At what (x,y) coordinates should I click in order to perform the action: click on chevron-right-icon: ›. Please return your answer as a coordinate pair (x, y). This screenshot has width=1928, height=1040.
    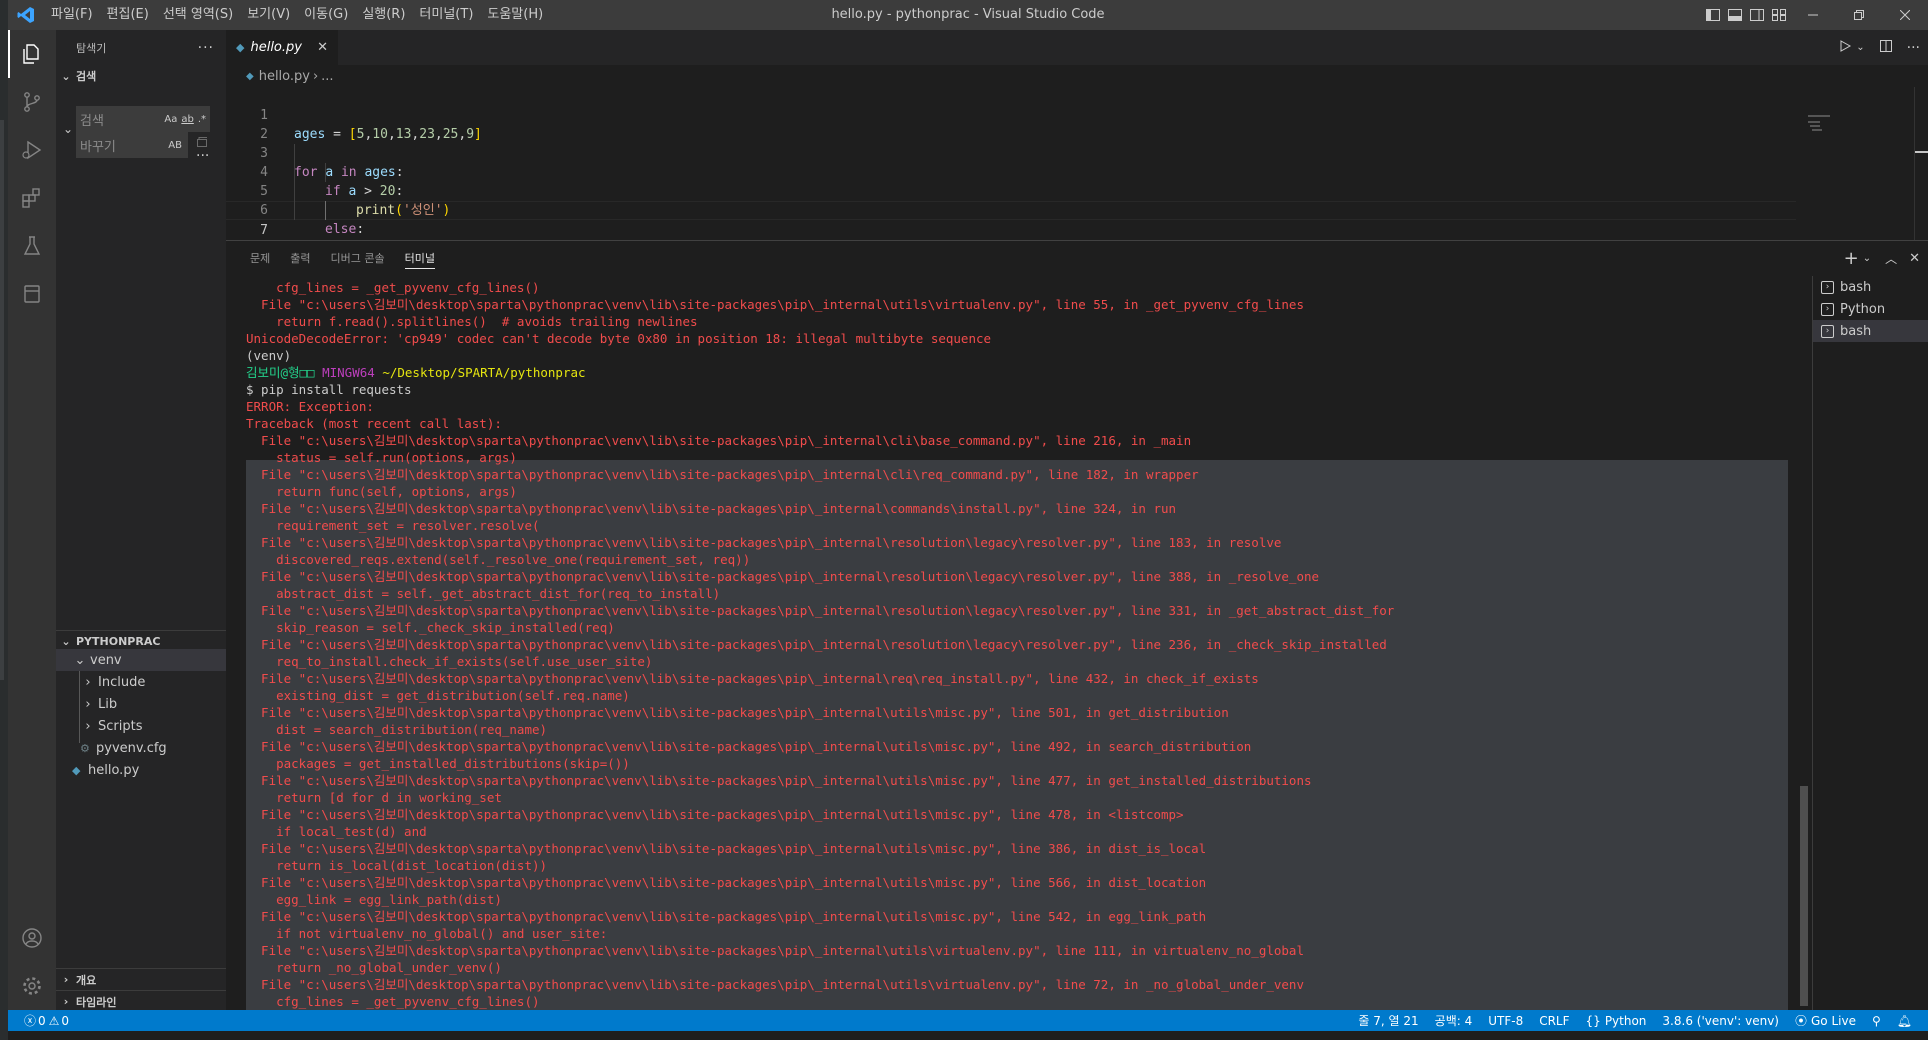
    Looking at the image, I should click on (66, 979).